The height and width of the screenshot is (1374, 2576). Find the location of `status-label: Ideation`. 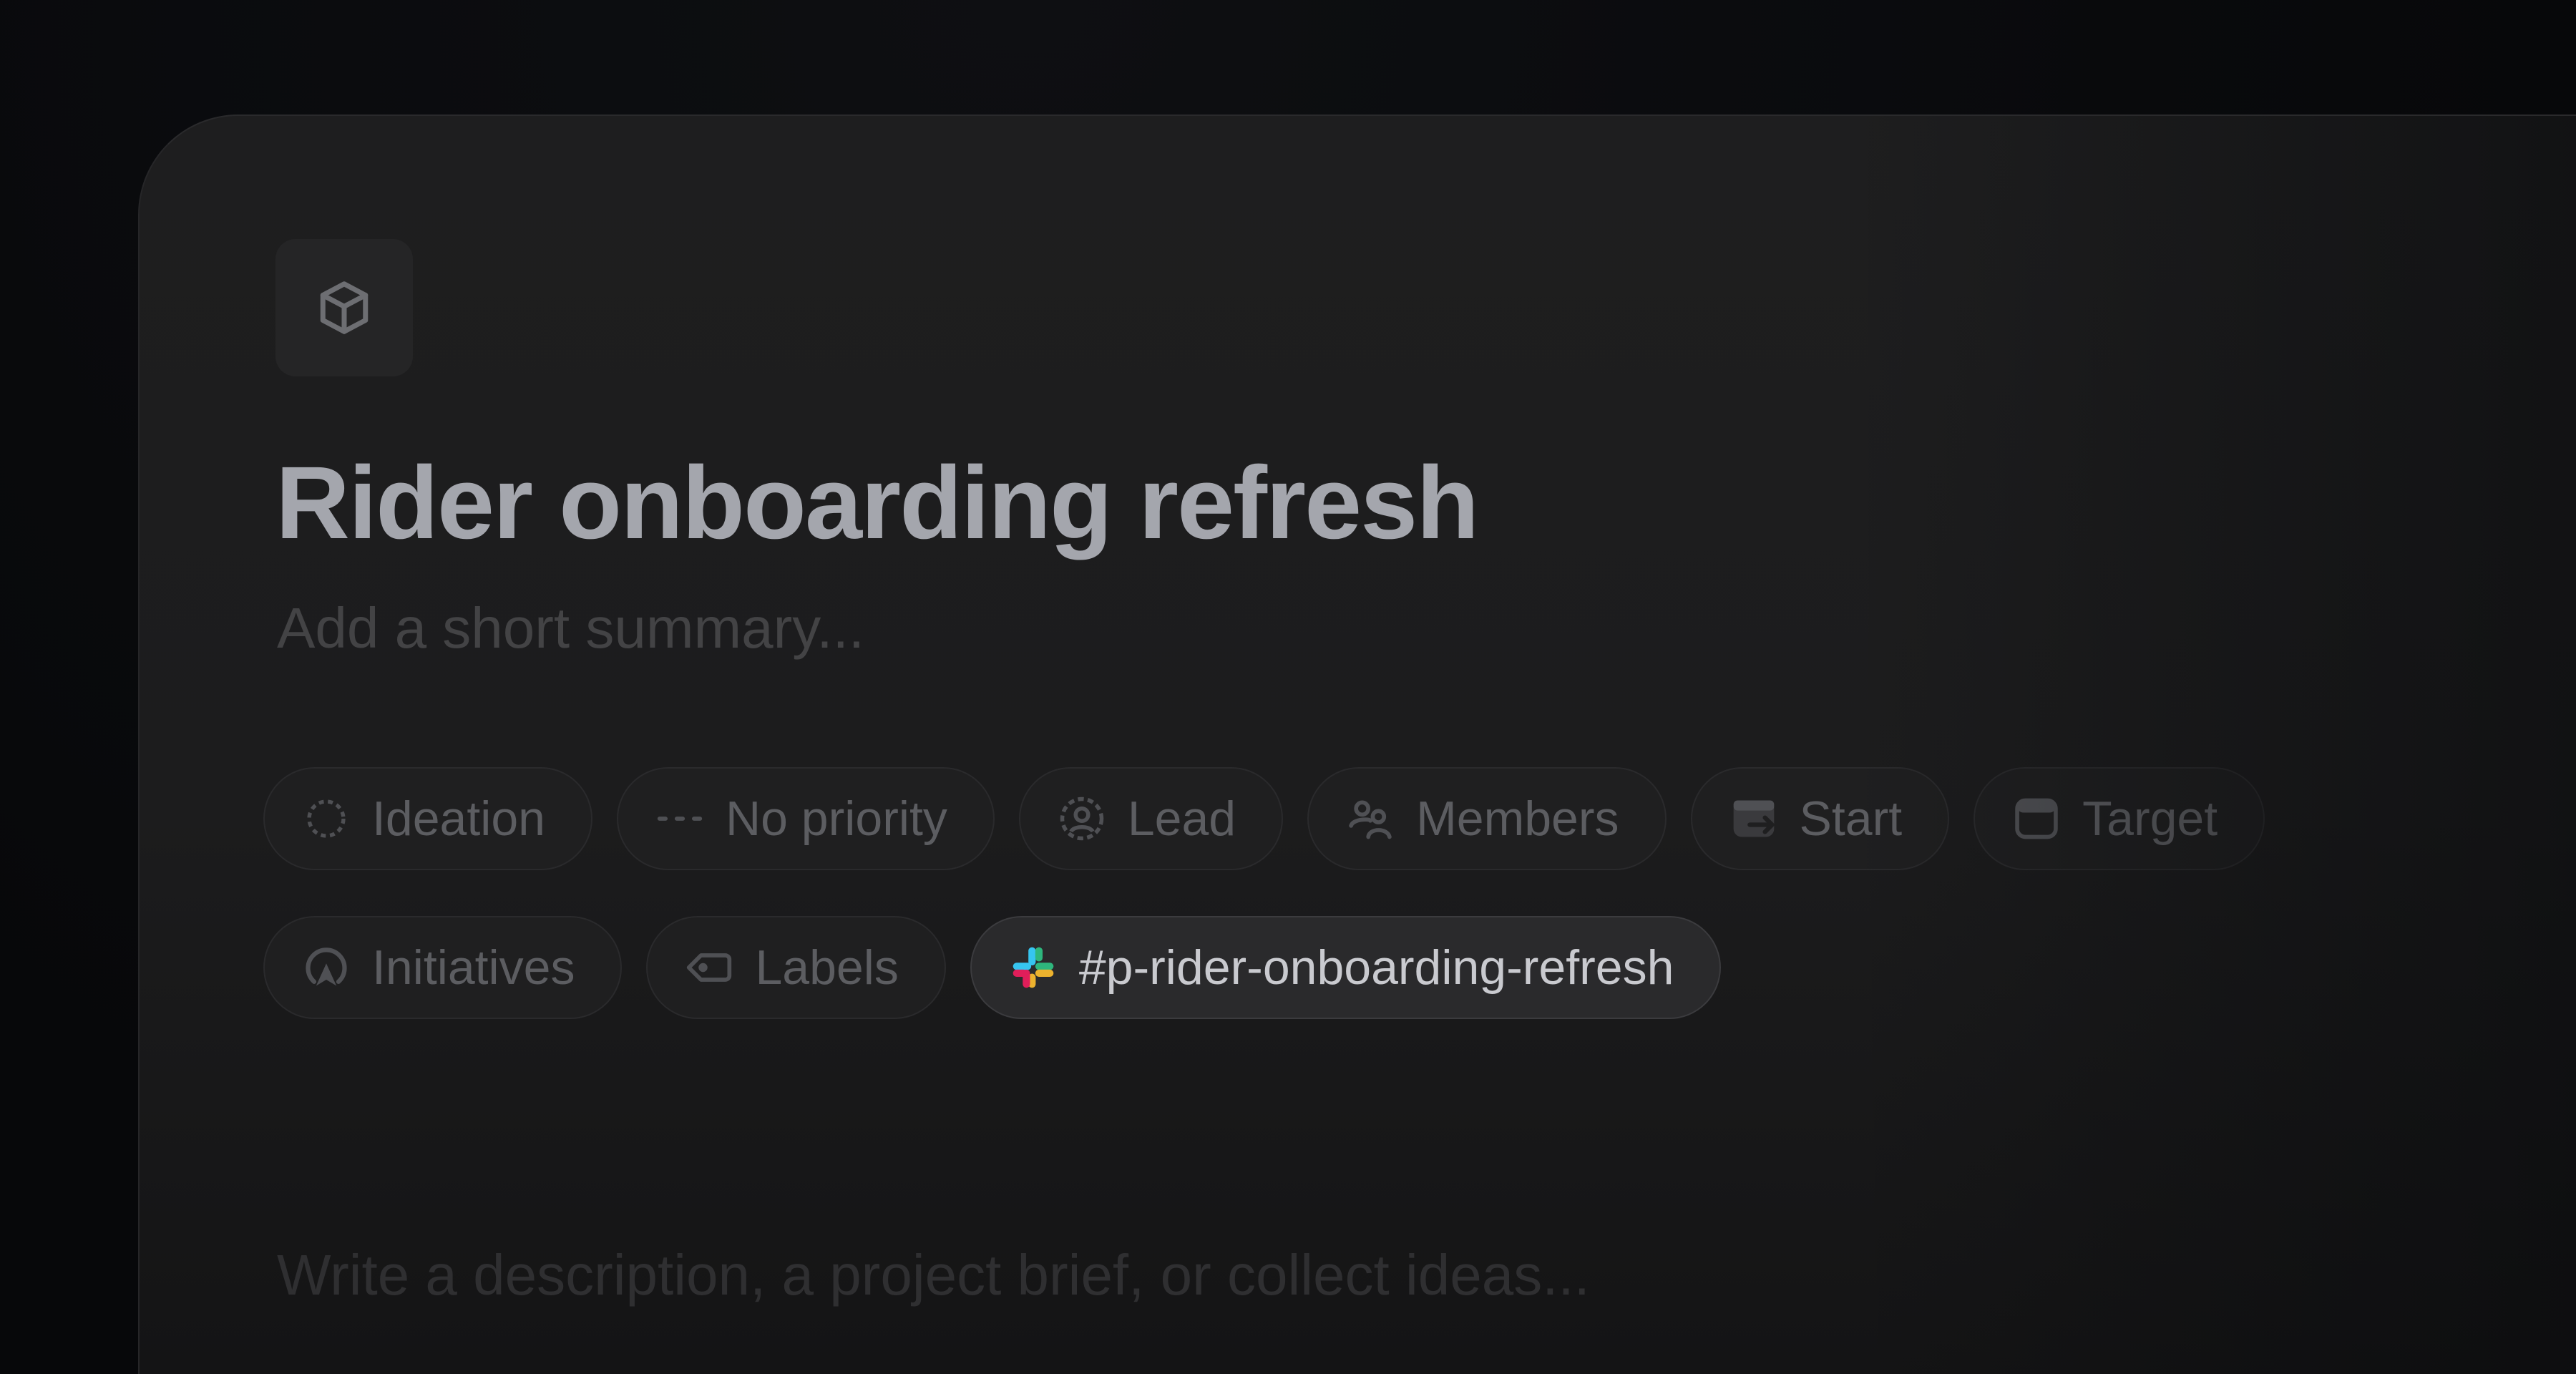

status-label: Ideation is located at coordinates (458, 818).